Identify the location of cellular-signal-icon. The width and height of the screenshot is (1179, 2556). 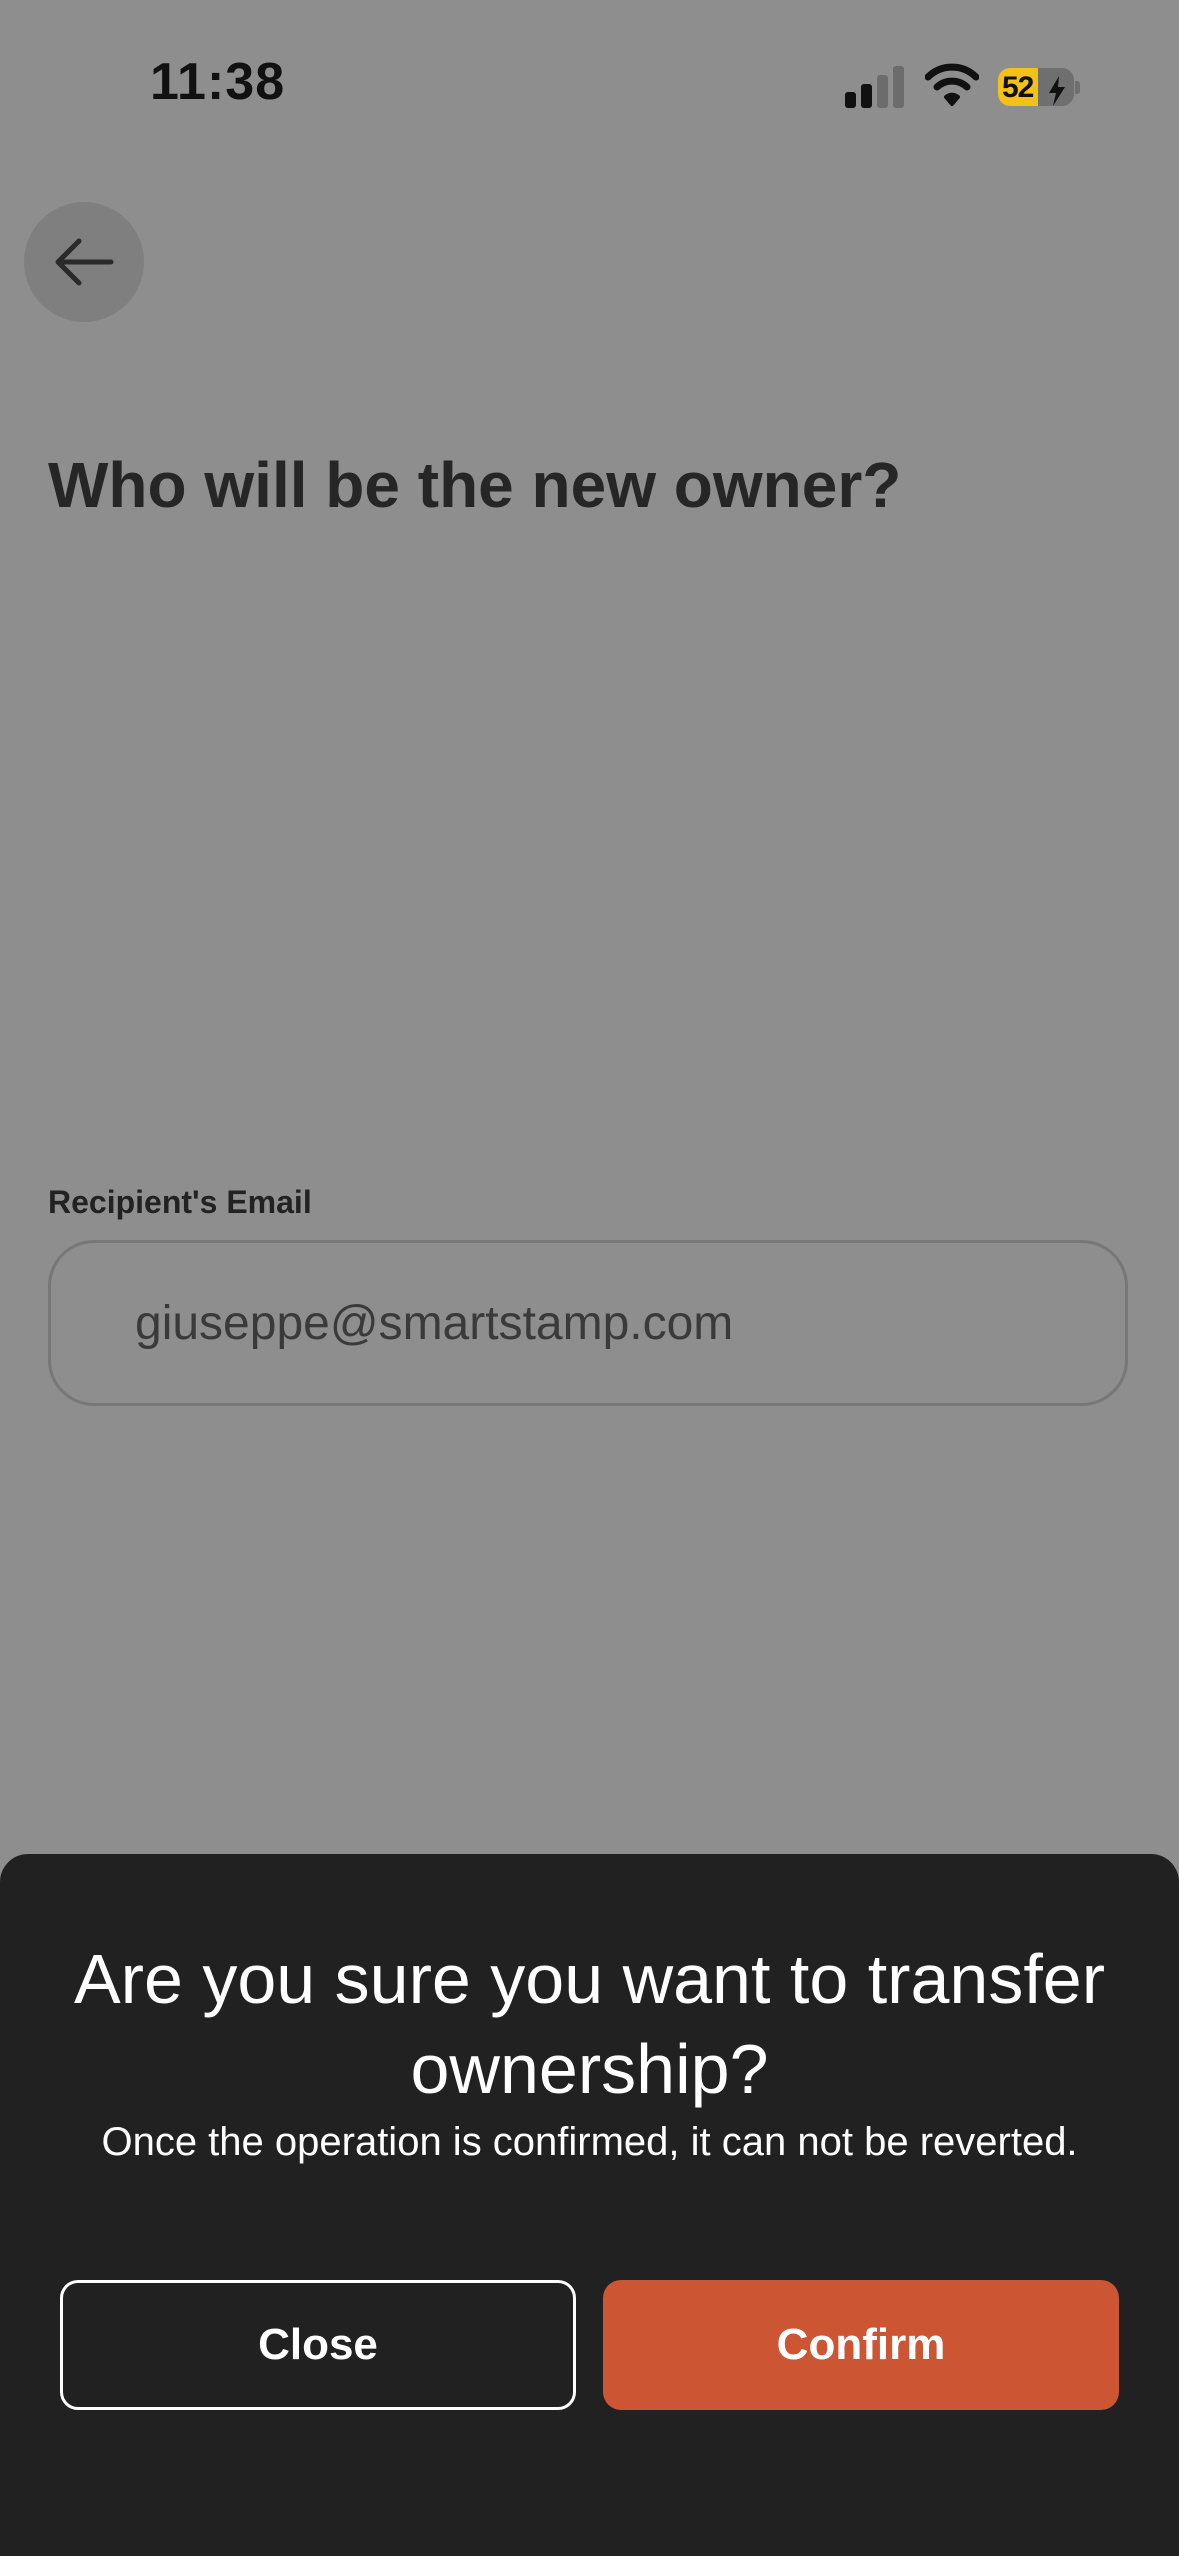
(875, 86).